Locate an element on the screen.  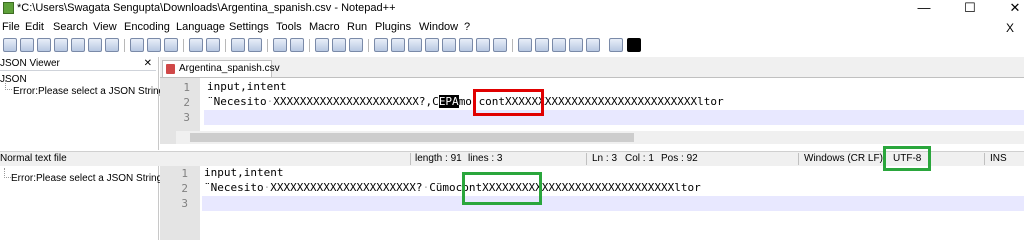
save-icon is located at coordinates (44, 45).